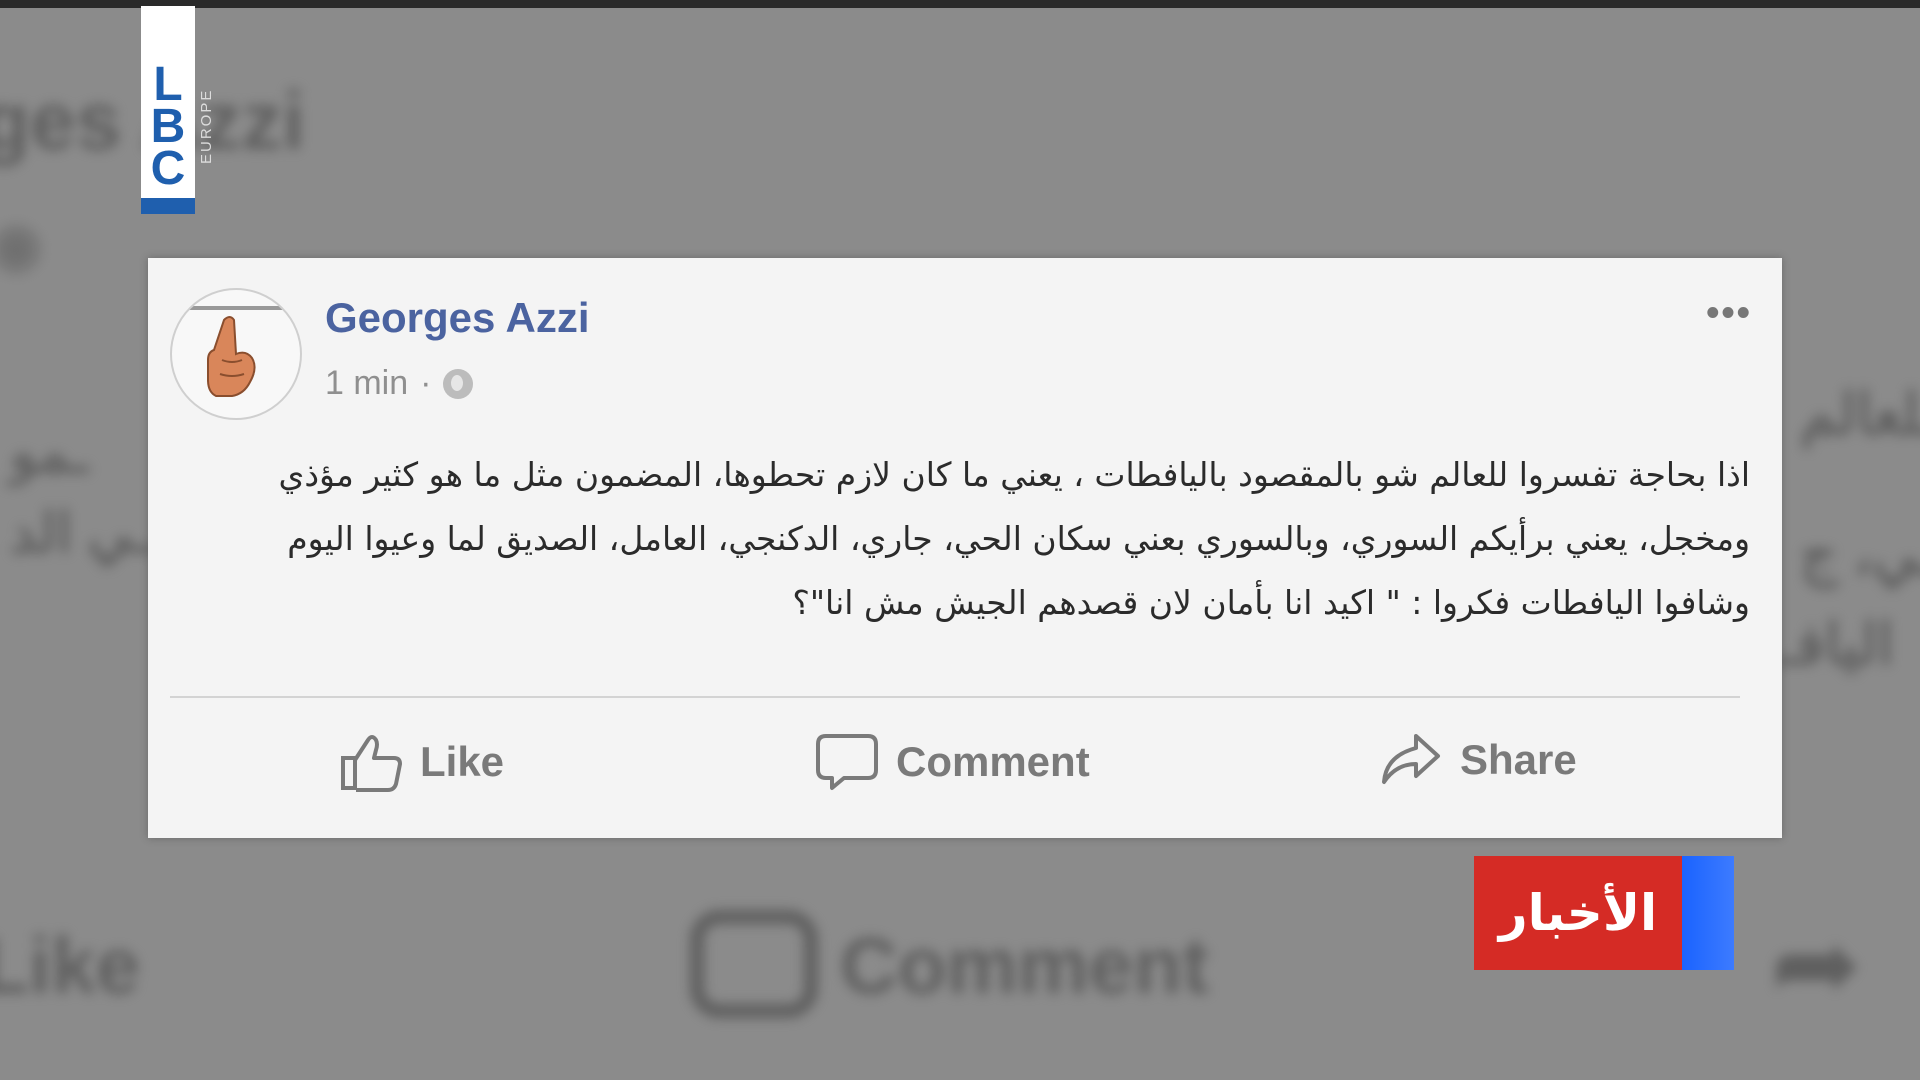 This screenshot has height=1080, width=1920. I want to click on more-options-icon: •••, so click(1729, 313).